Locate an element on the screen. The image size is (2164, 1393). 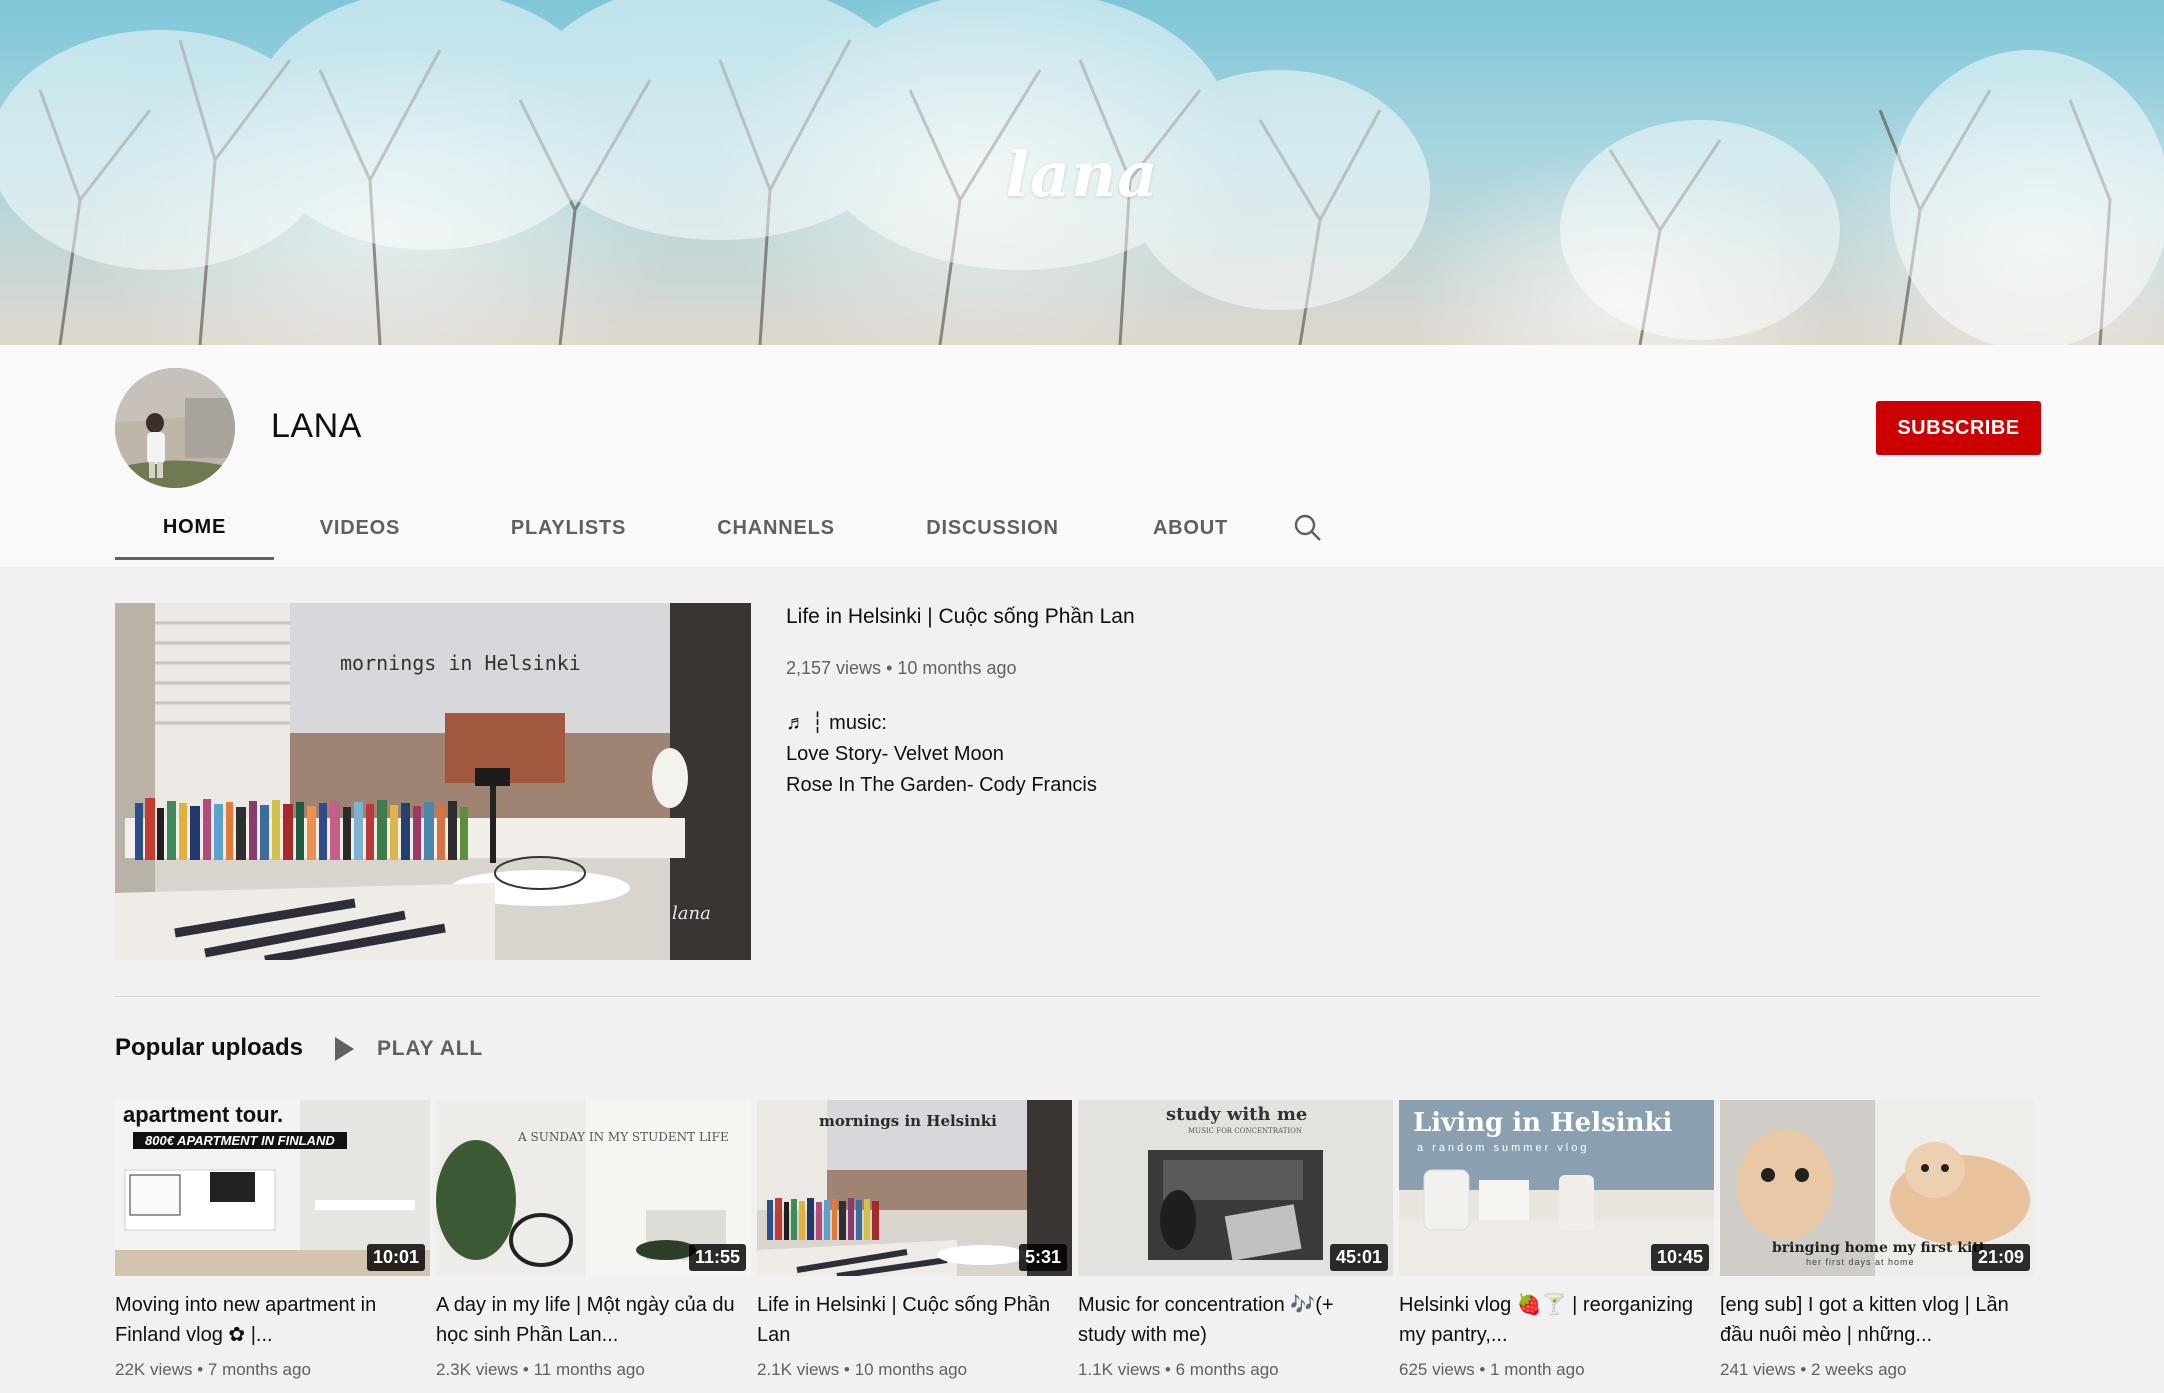
avatar is located at coordinates (175, 428).